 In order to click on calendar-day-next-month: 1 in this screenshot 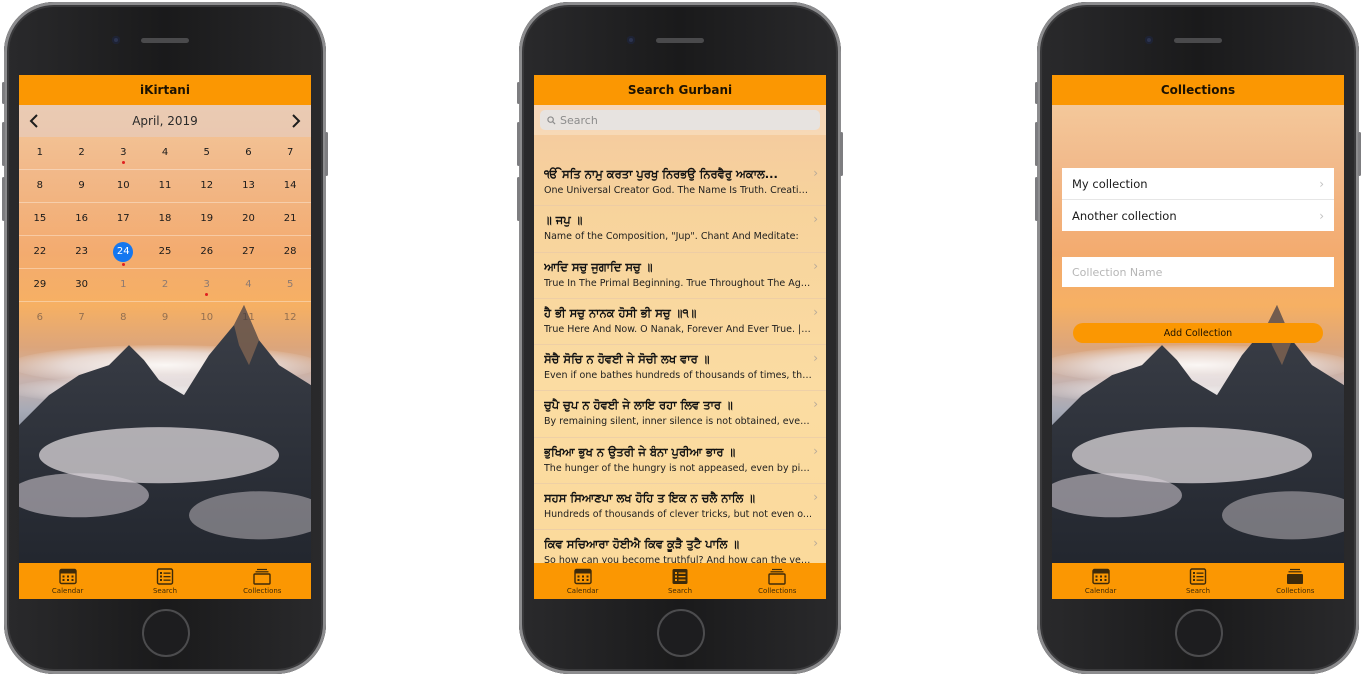, I will do `click(123, 285)`.